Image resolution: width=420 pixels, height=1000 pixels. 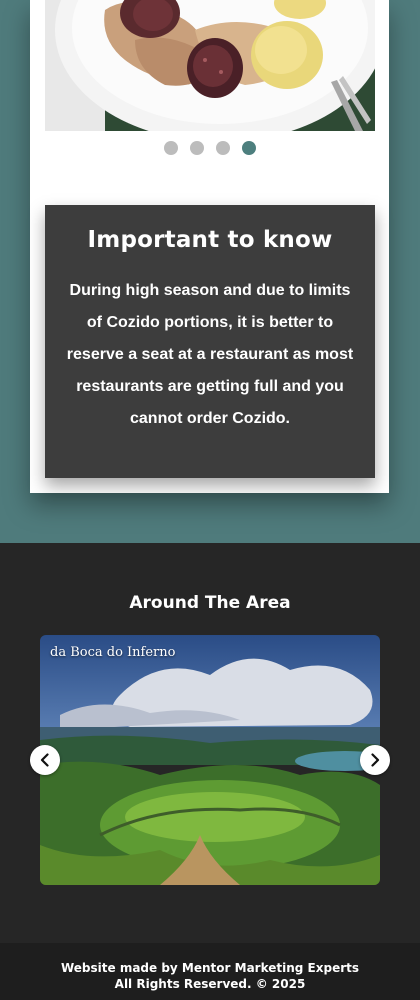 What do you see at coordinates (210, 240) in the screenshot?
I see `important-title: Important to know` at bounding box center [210, 240].